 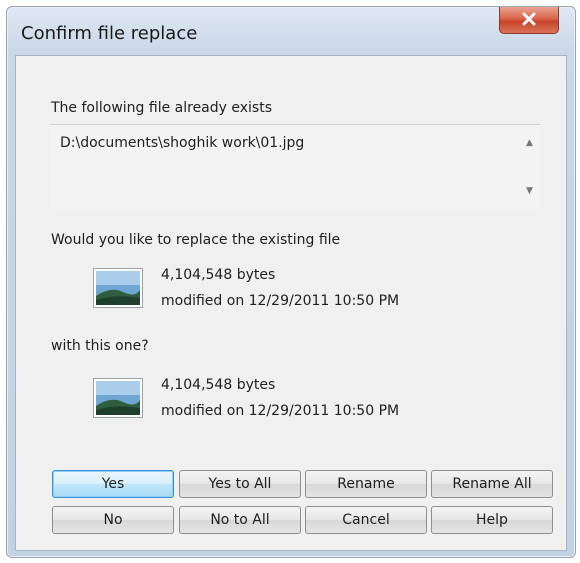 I want to click on no-to-all-button: No to All, so click(x=240, y=520).